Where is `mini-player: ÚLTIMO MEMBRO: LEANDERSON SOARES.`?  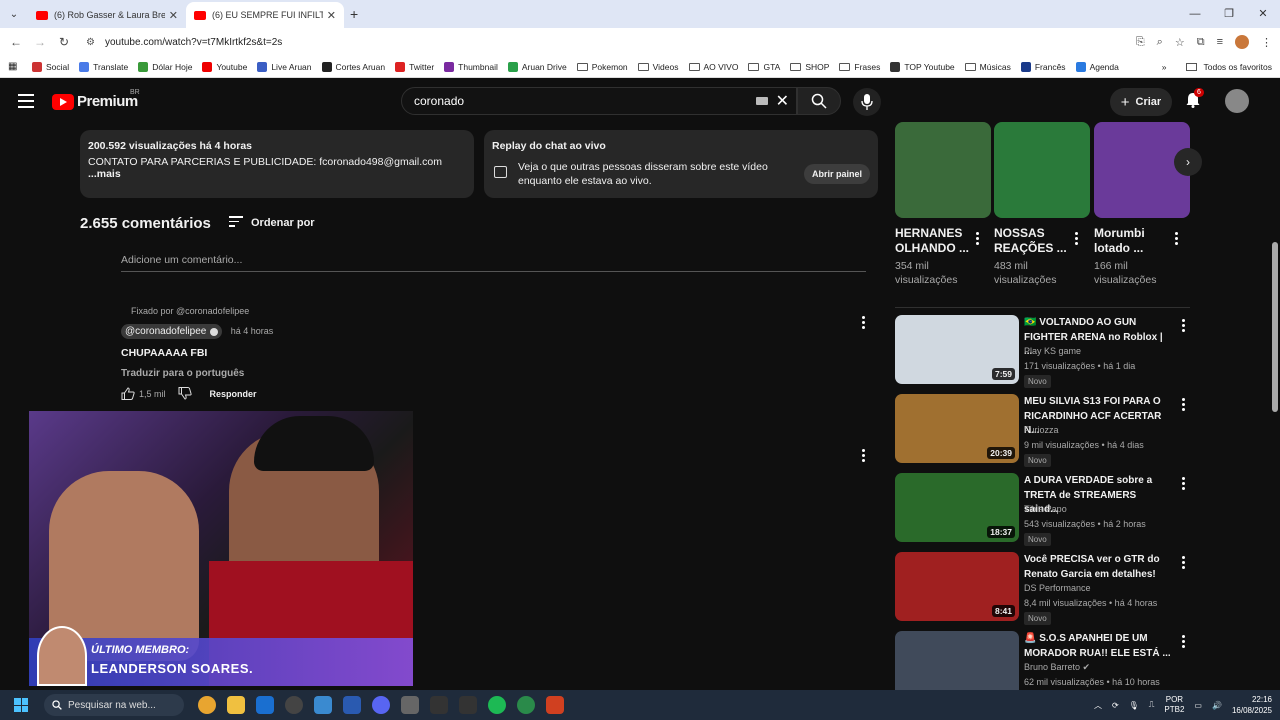
mini-player: ÚLTIMO MEMBRO: LEANDERSON SOARES. is located at coordinates (221, 548).